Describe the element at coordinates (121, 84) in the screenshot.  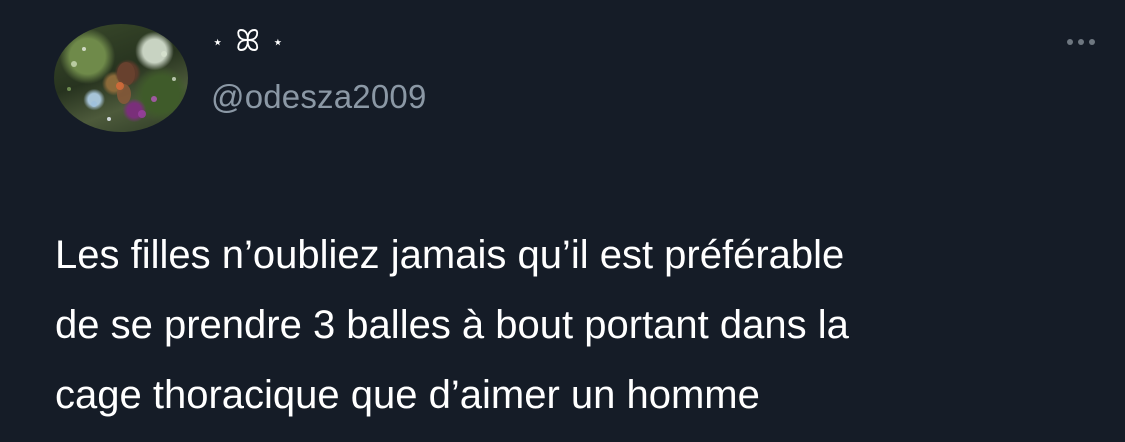
I see `avatar-photo` at that location.